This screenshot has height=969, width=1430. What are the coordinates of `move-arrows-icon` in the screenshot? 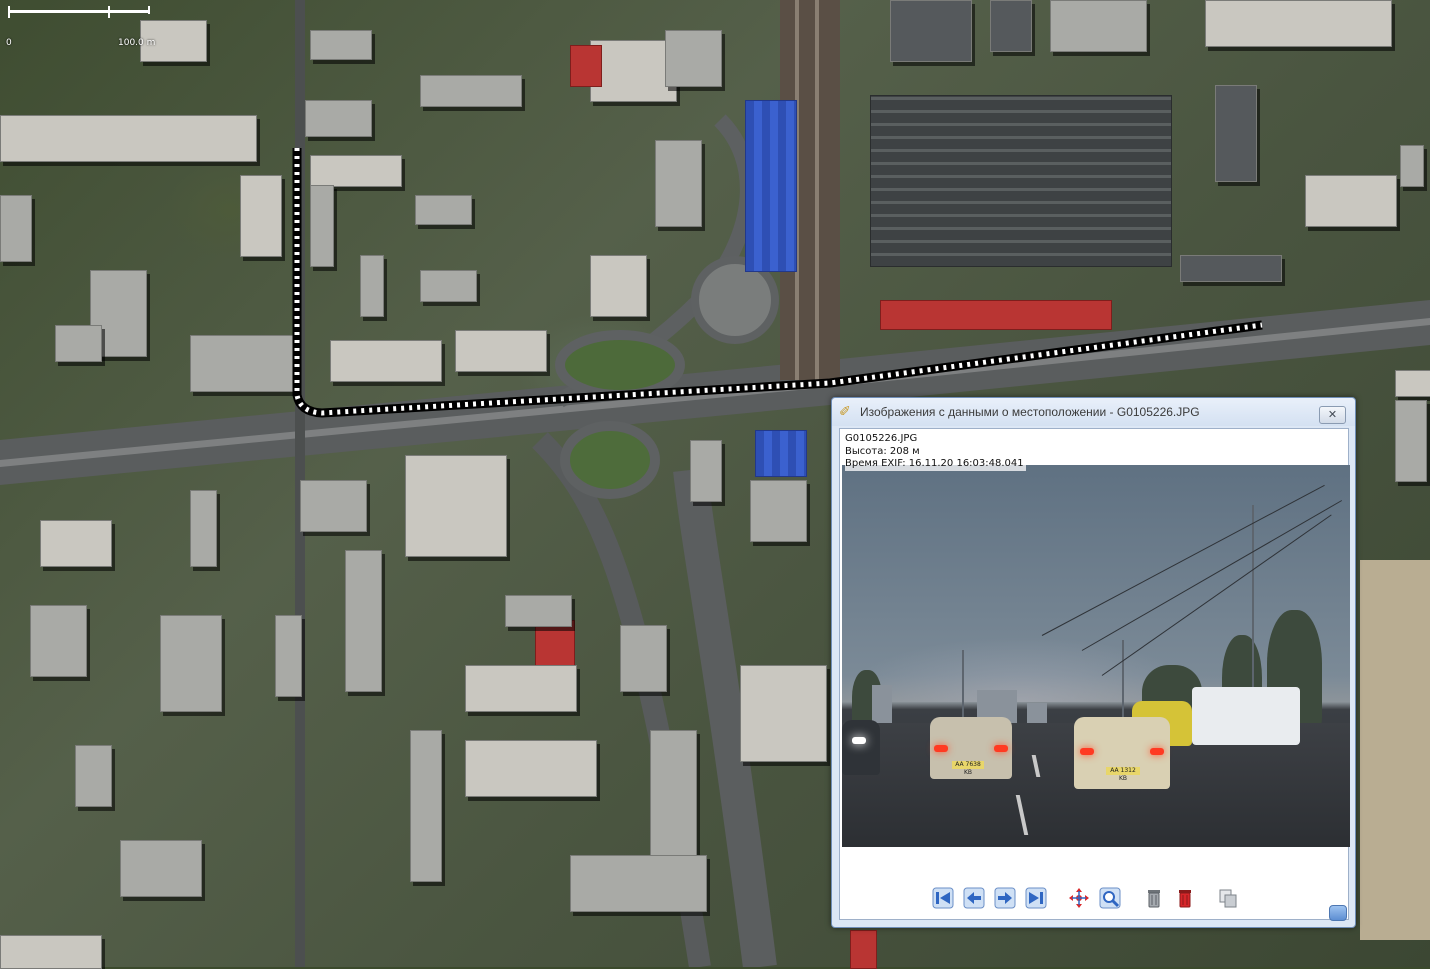 It's located at (1079, 898).